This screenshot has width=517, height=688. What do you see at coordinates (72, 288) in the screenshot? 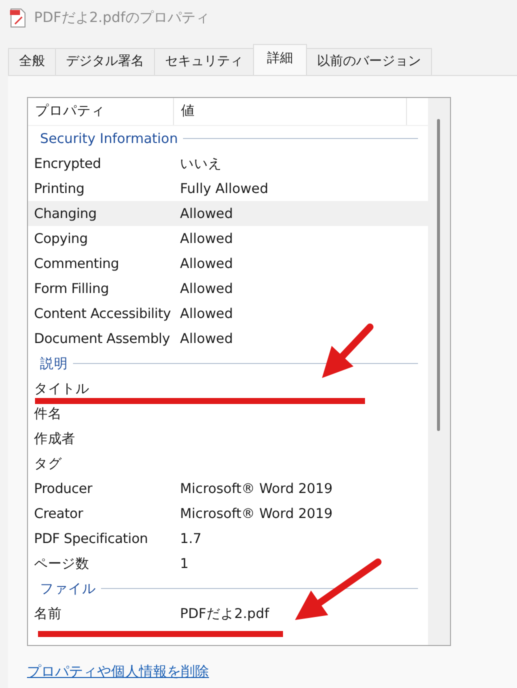
I see `property-name: Form Filling` at bounding box center [72, 288].